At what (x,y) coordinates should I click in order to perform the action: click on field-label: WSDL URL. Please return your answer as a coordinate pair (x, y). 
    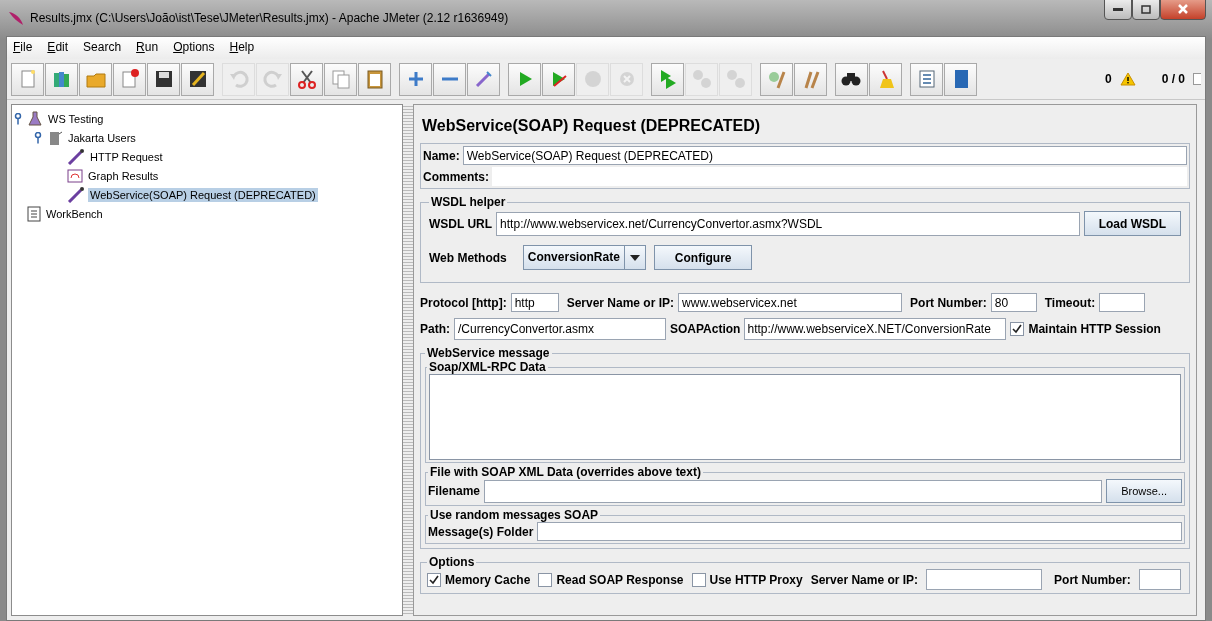
    Looking at the image, I should click on (461, 223).